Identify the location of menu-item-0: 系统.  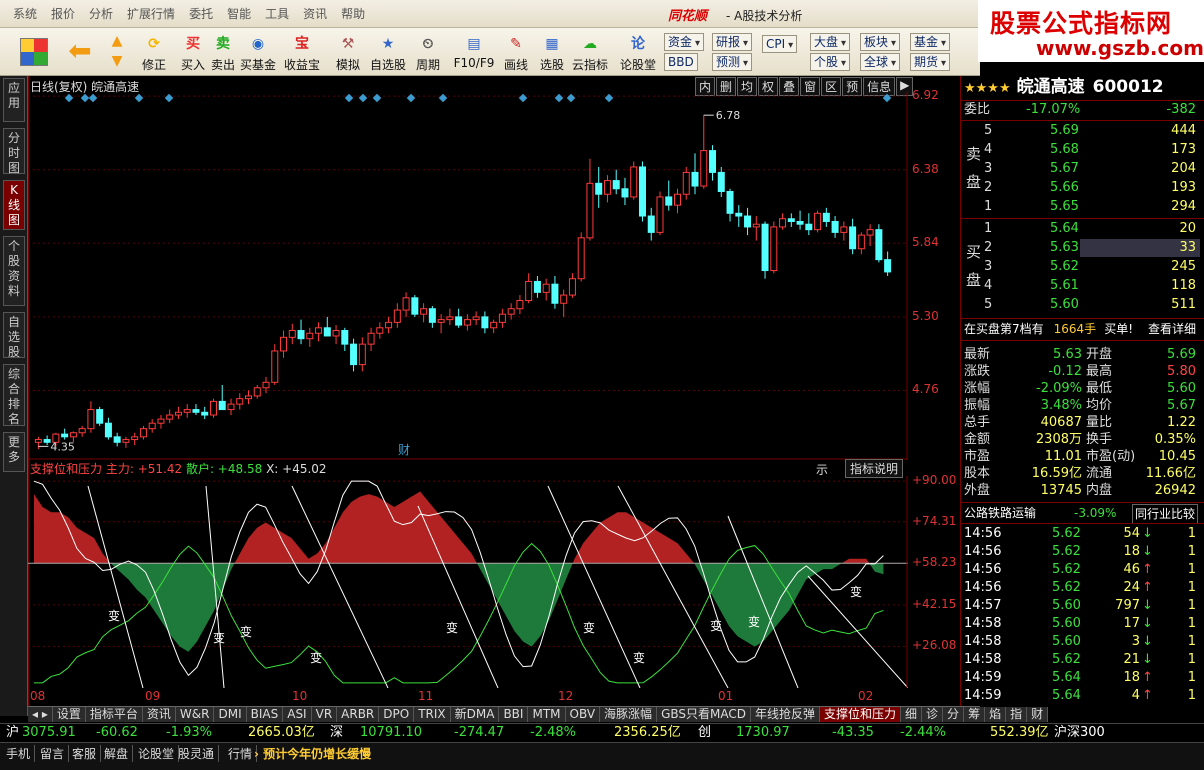
(25, 14).